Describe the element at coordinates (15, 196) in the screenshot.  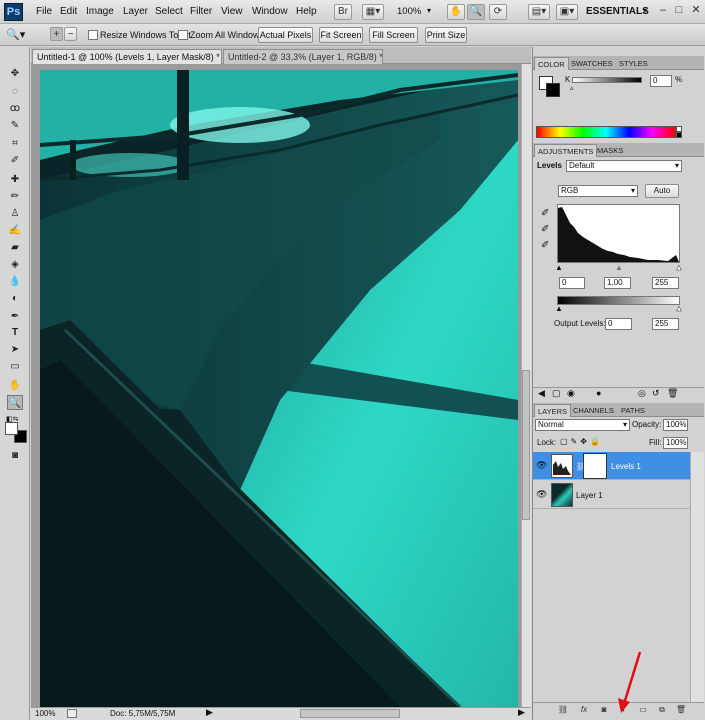
I see `brush-tool-icon: ✏` at that location.